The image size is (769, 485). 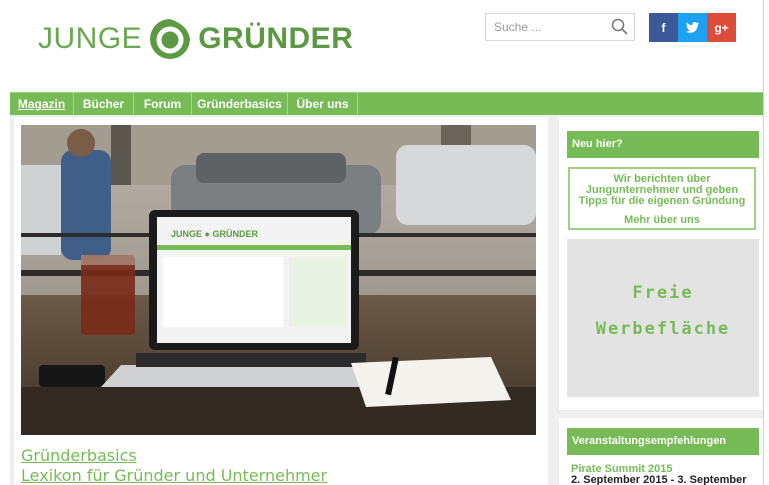 What do you see at coordinates (663, 329) in the screenshot?
I see `ad-line-2: Werbefläche` at bounding box center [663, 329].